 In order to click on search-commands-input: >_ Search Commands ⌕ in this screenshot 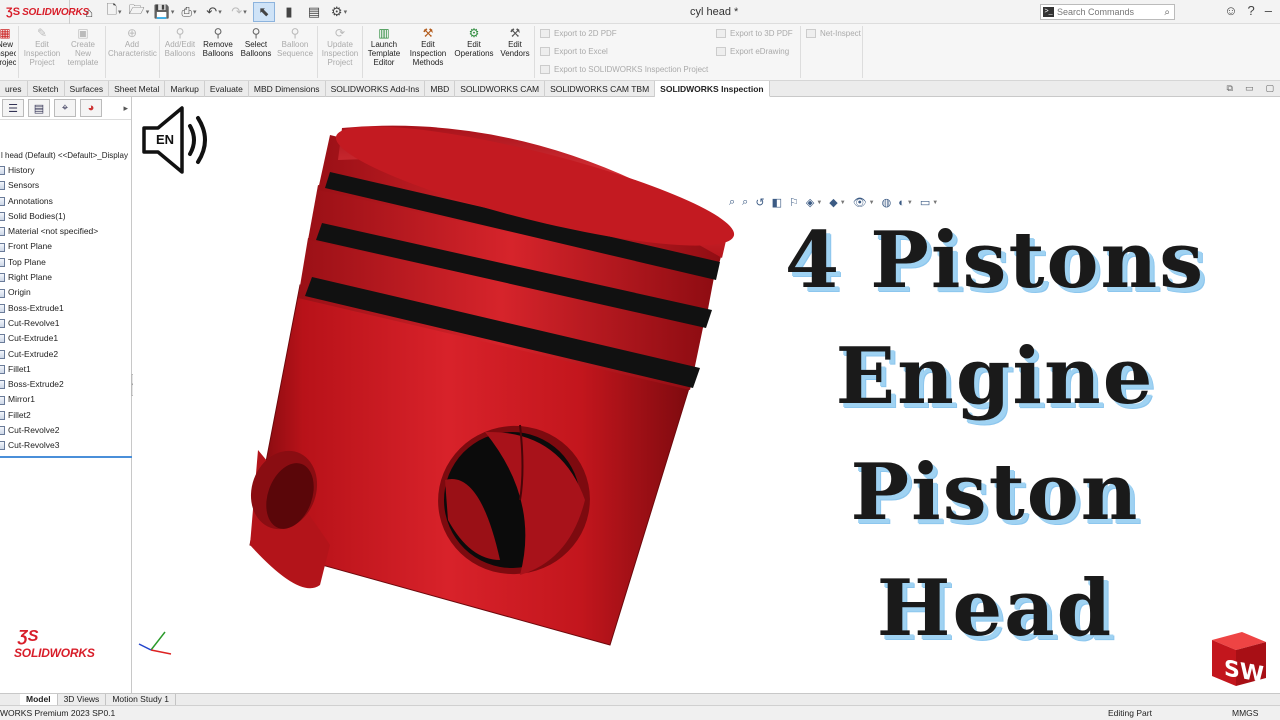, I will do `click(1107, 12)`.